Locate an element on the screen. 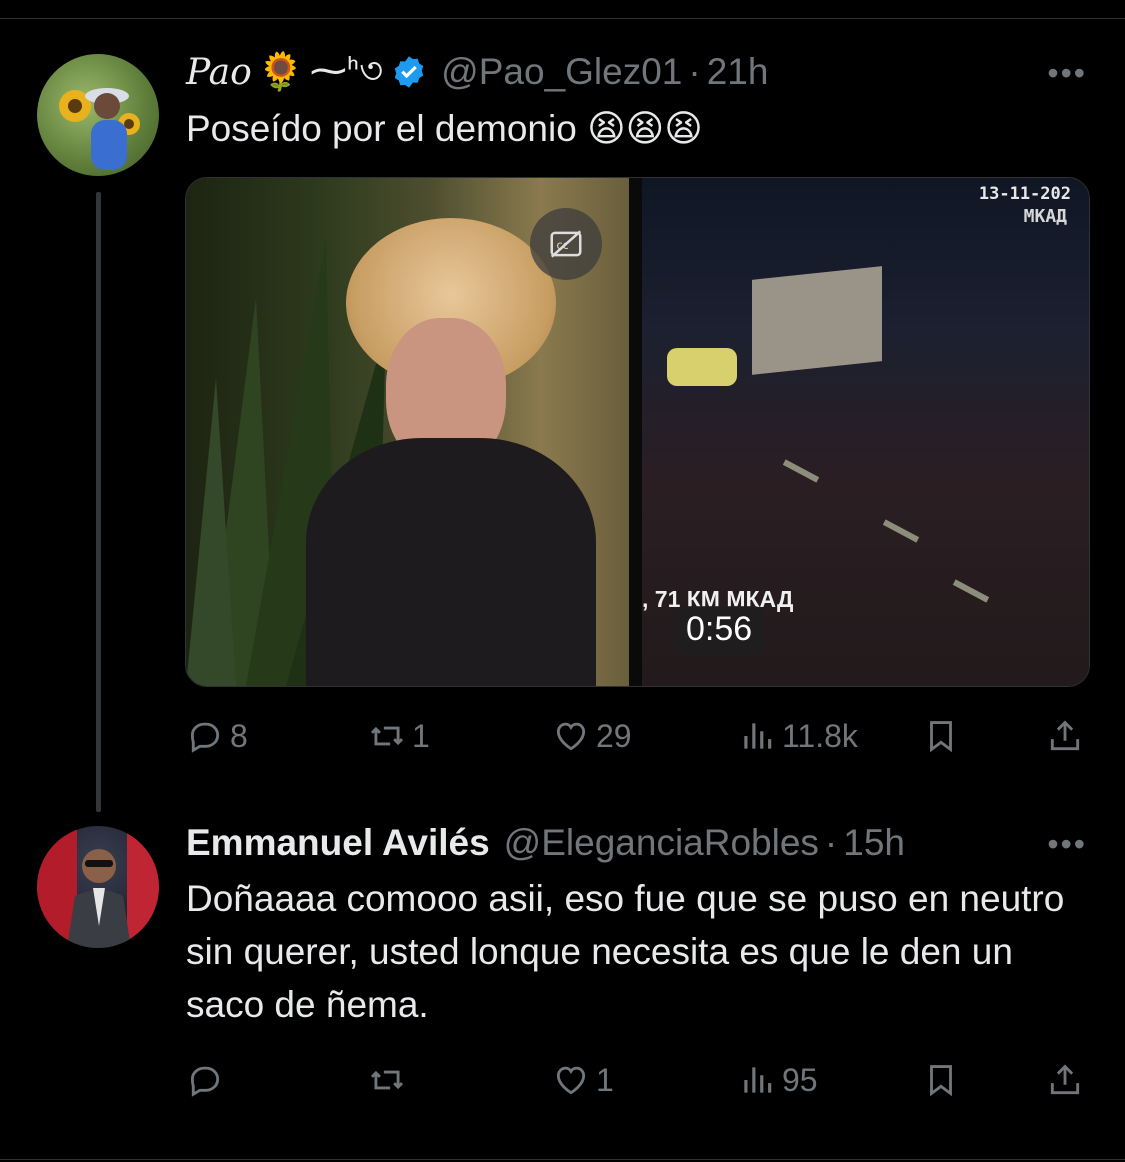 The image size is (1125, 1162). views-button: 11.8k is located at coordinates (798, 736).